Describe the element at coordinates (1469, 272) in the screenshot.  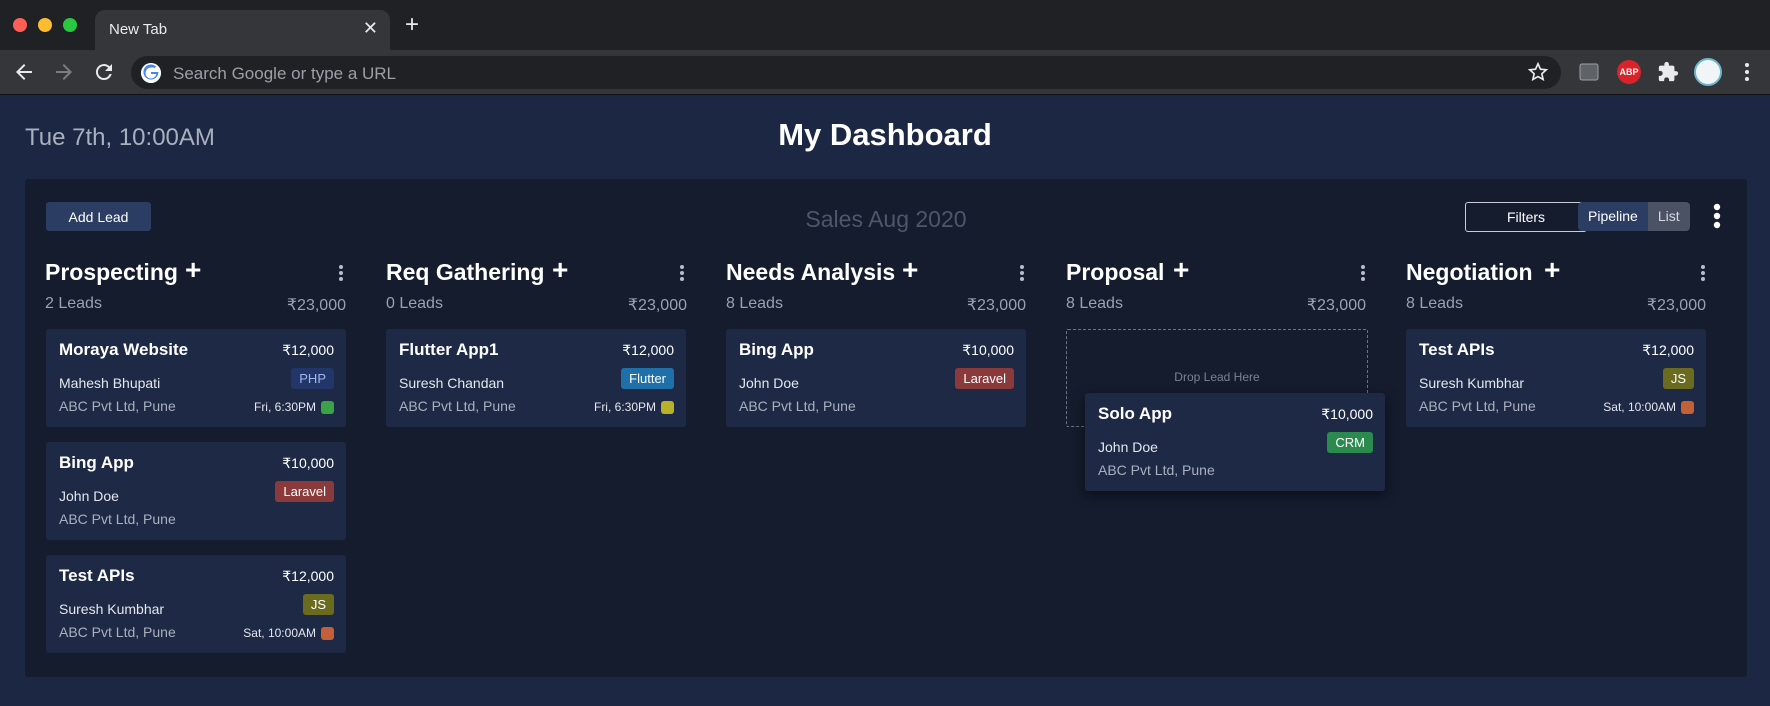
I see `column-title: Negotiation` at that location.